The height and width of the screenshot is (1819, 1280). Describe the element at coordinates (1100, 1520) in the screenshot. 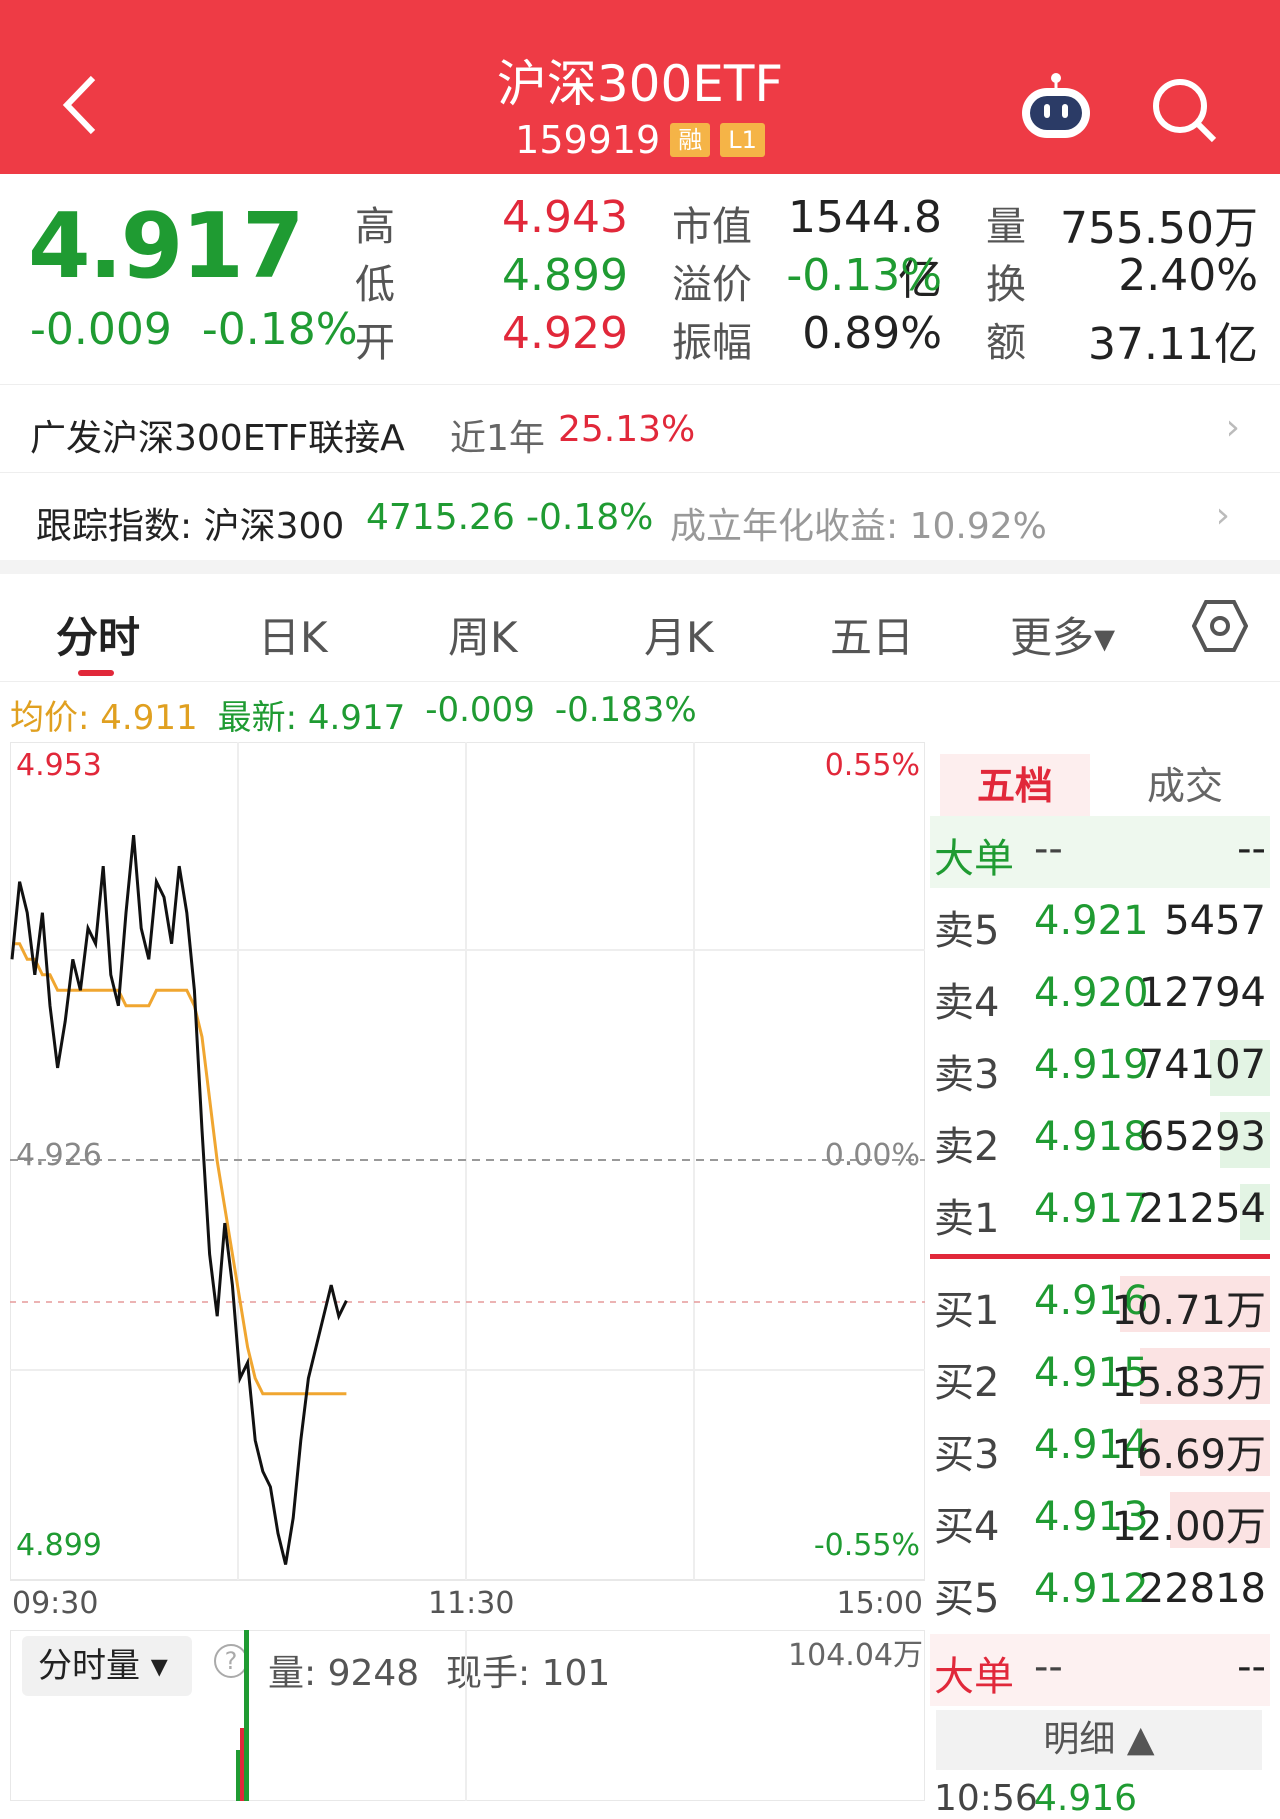

I see `bid-row: 买4 4.913 12.00万` at that location.